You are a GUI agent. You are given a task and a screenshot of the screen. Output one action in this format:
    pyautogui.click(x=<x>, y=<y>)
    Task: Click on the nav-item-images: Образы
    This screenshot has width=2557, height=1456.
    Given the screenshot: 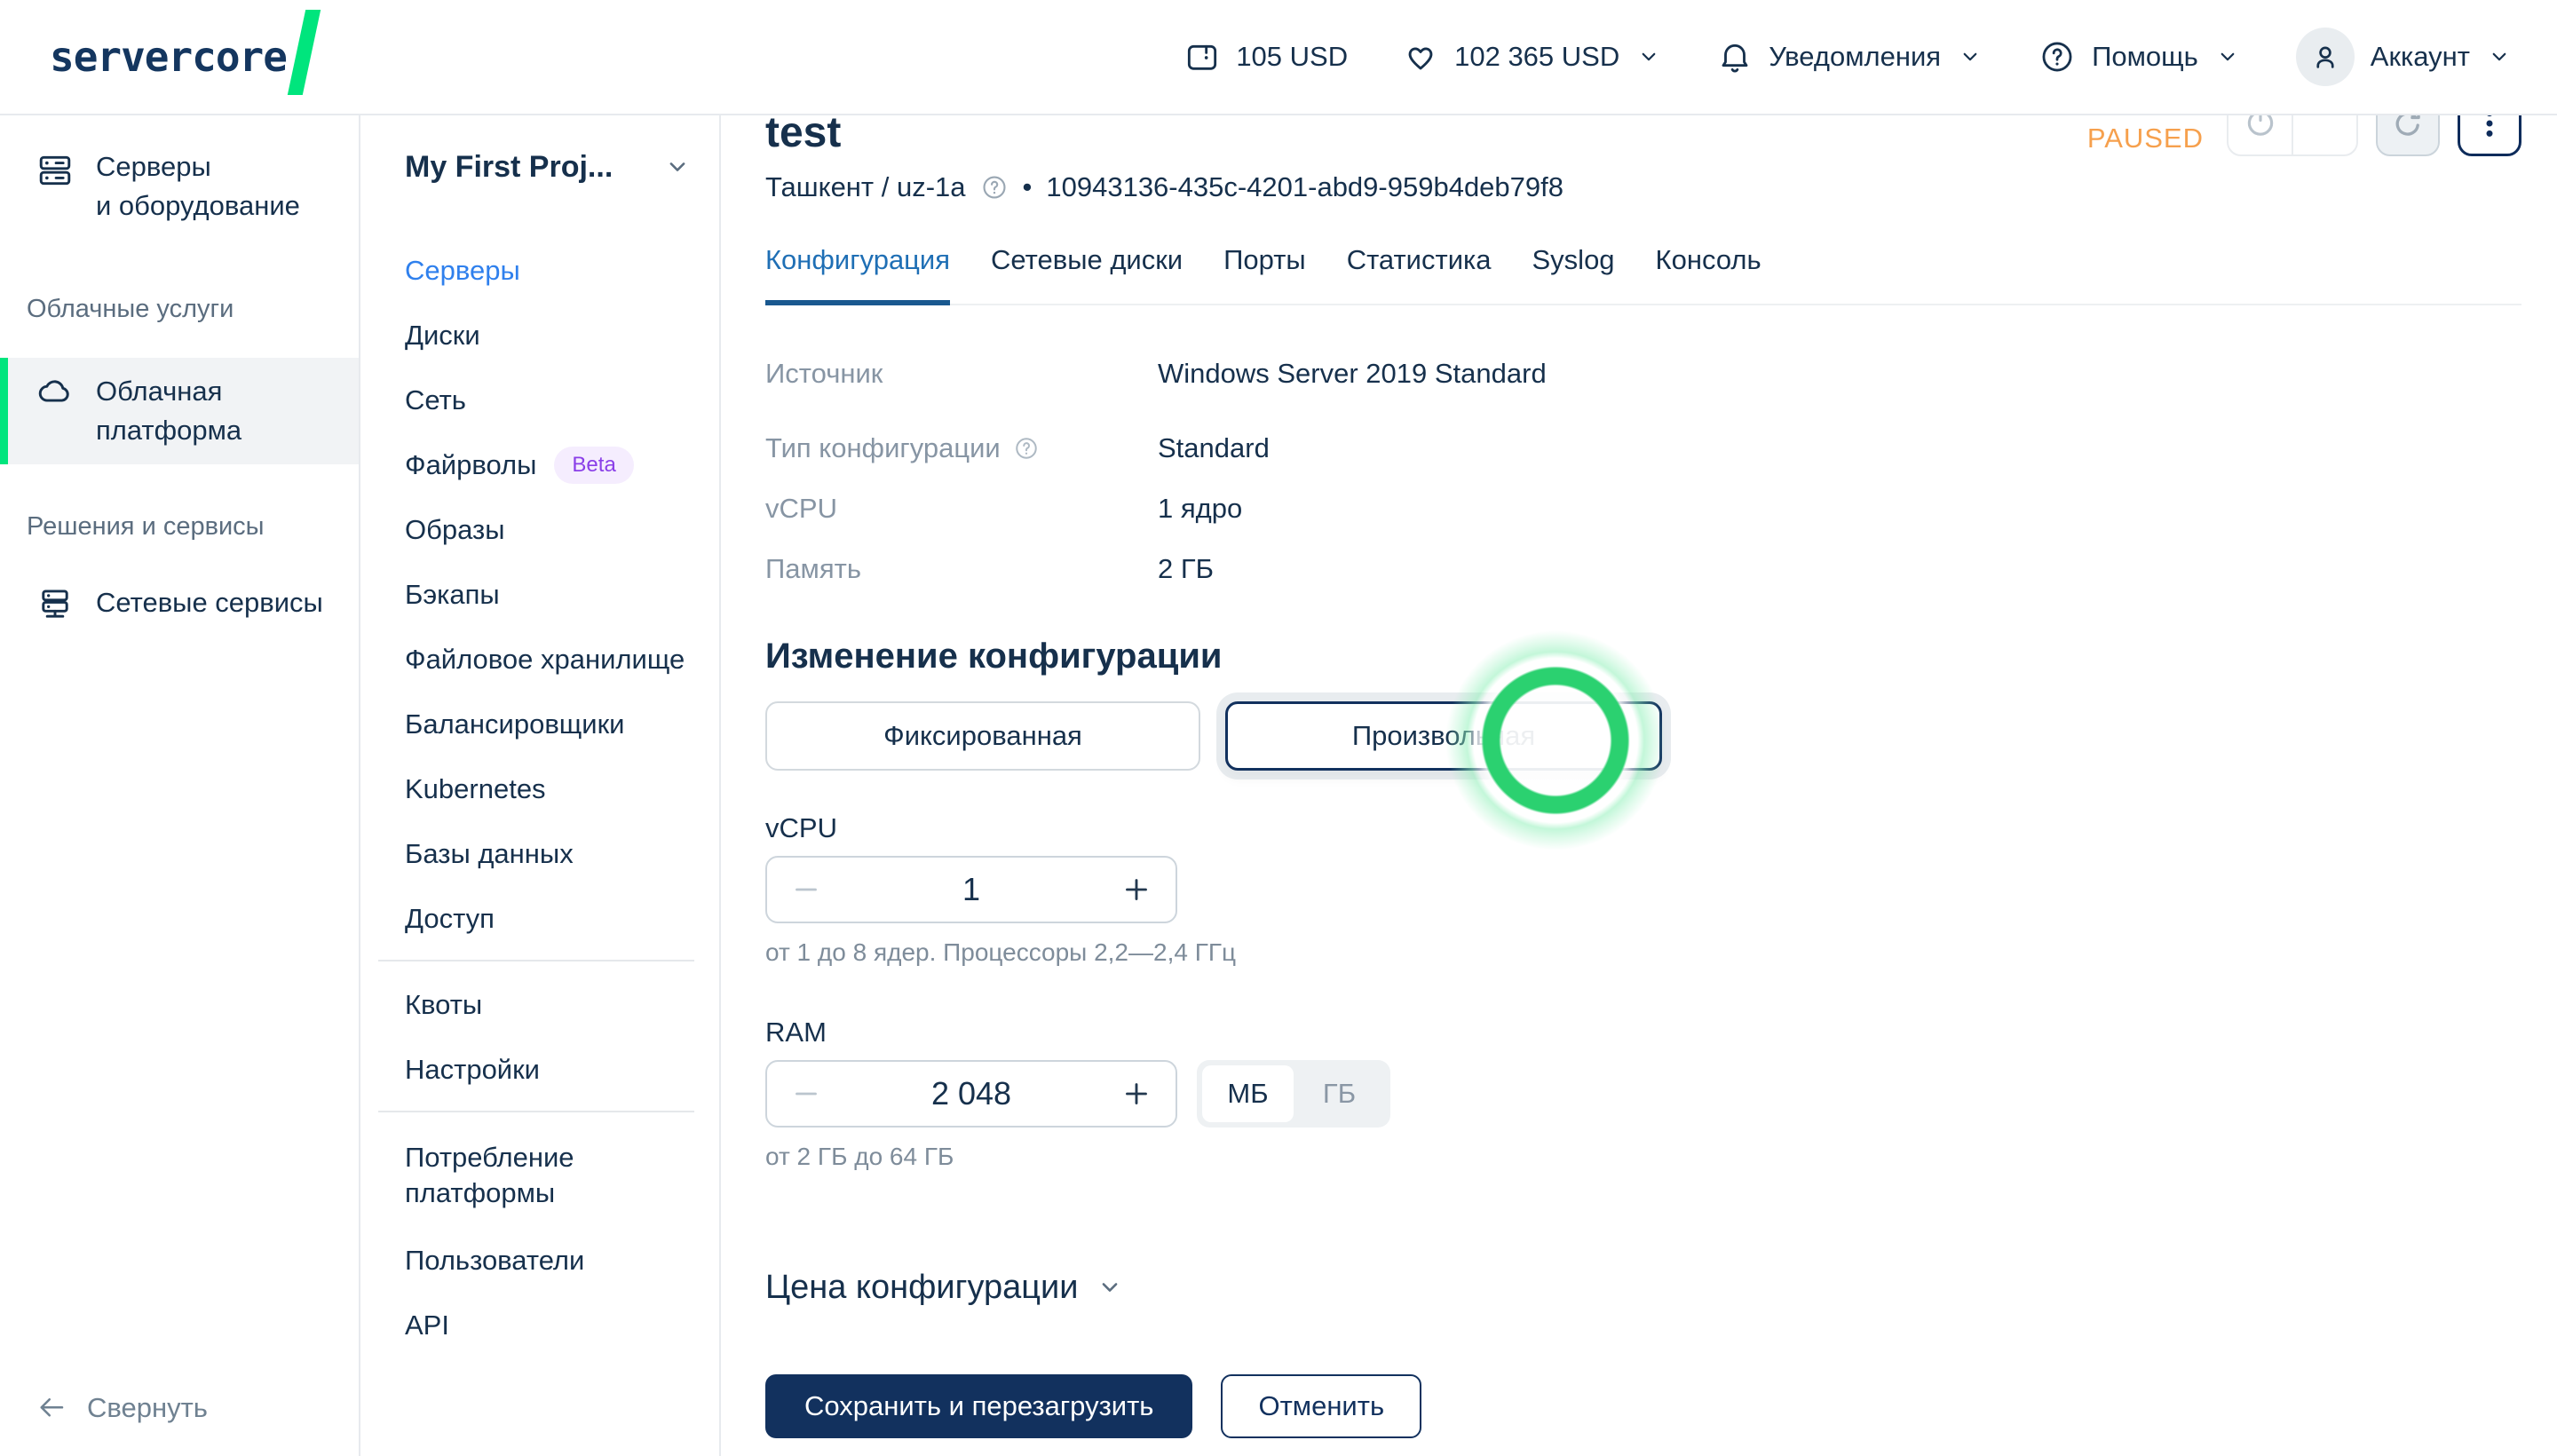 What is the action you would take?
    pyautogui.click(x=549, y=529)
    